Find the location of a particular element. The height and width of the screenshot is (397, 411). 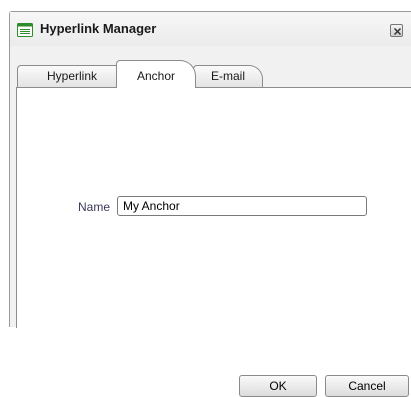

tab-label: Hyperlink is located at coordinates (71, 76).